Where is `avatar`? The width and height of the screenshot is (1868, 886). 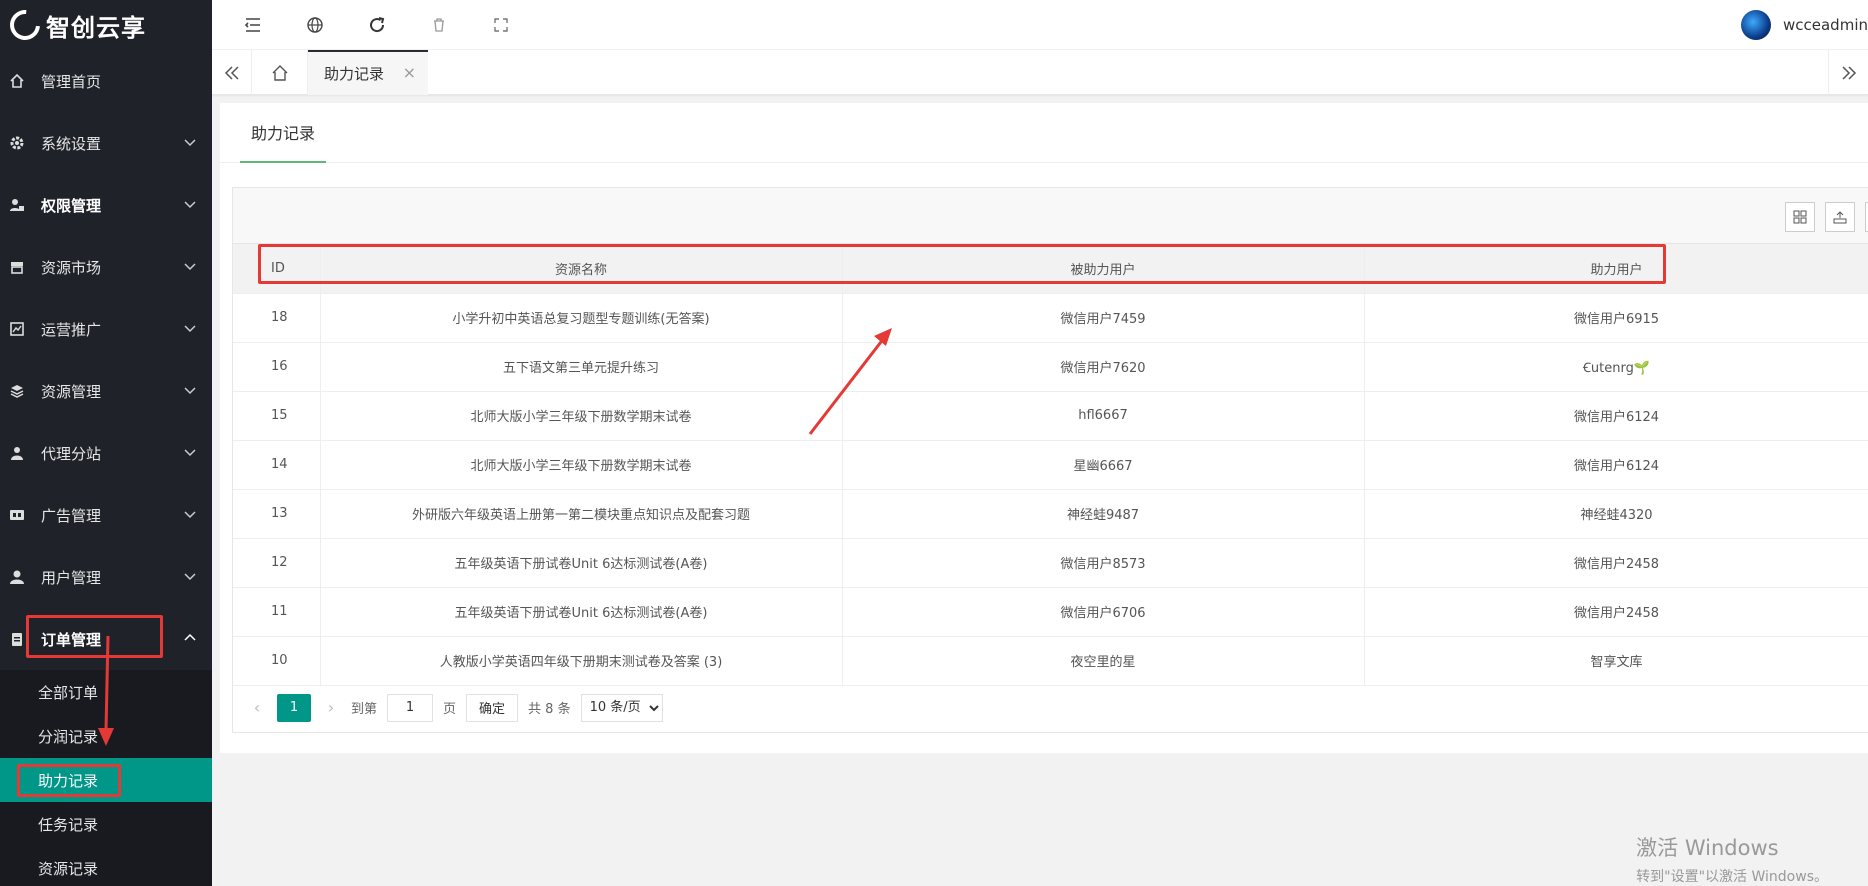
avatar is located at coordinates (1756, 25).